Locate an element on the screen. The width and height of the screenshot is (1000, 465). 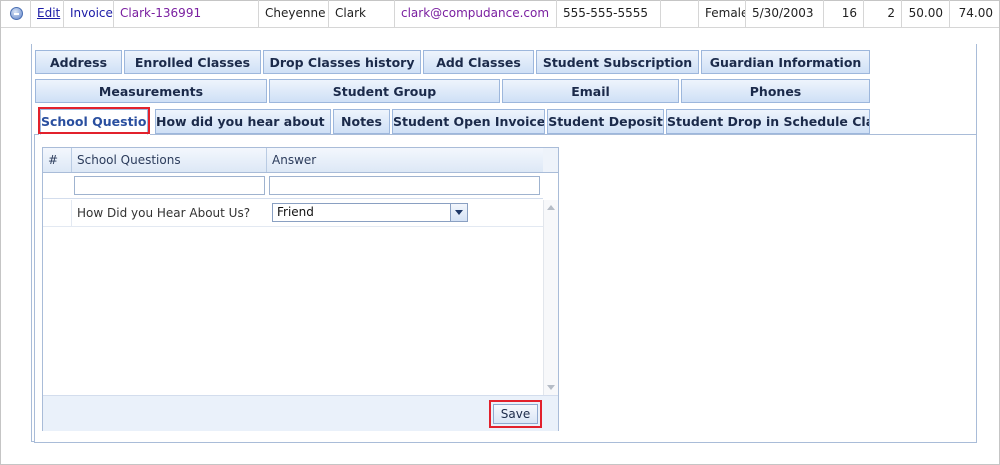
tab-content-border-left is located at coordinates (36, 134).